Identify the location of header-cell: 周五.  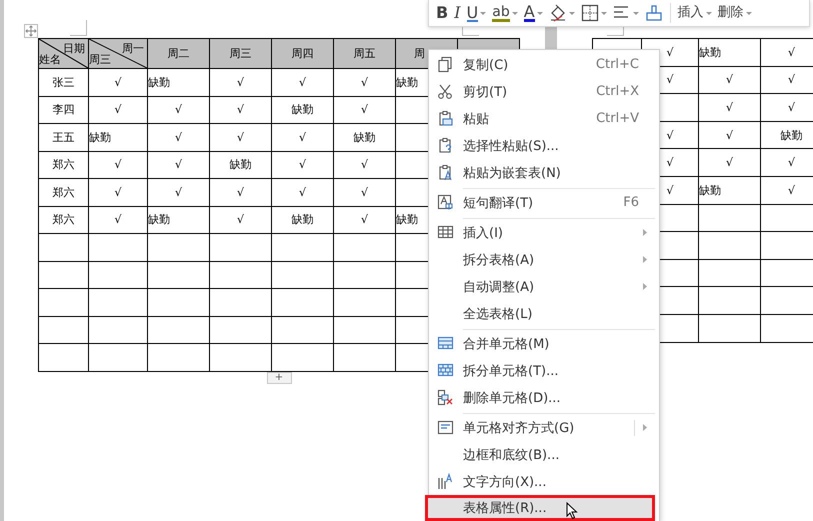
(365, 54).